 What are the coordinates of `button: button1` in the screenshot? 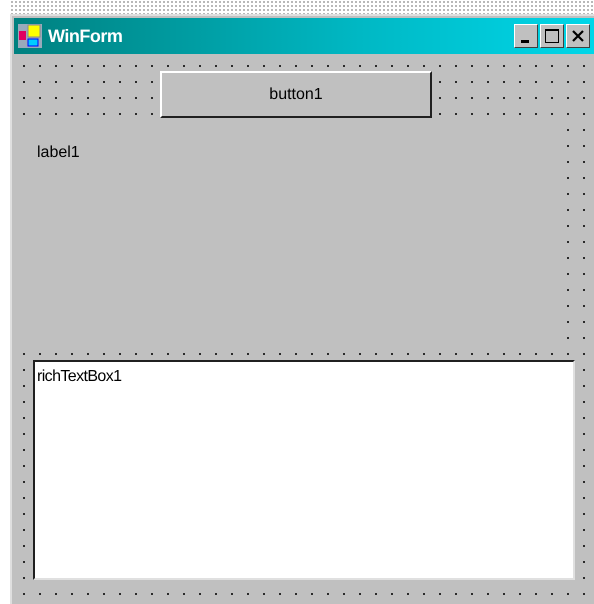 It's located at (296, 94).